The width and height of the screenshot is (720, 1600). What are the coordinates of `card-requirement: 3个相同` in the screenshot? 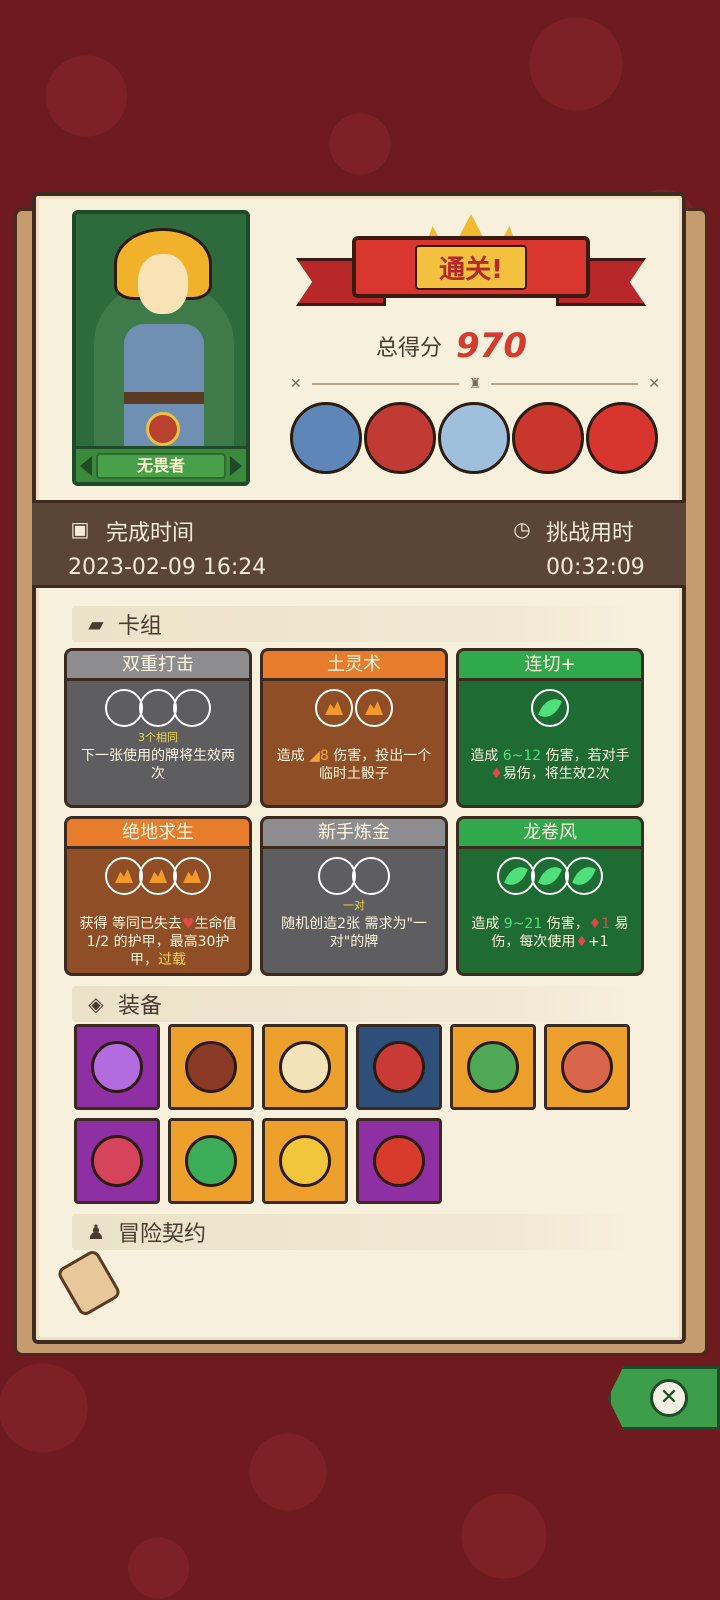 It's located at (158, 737).